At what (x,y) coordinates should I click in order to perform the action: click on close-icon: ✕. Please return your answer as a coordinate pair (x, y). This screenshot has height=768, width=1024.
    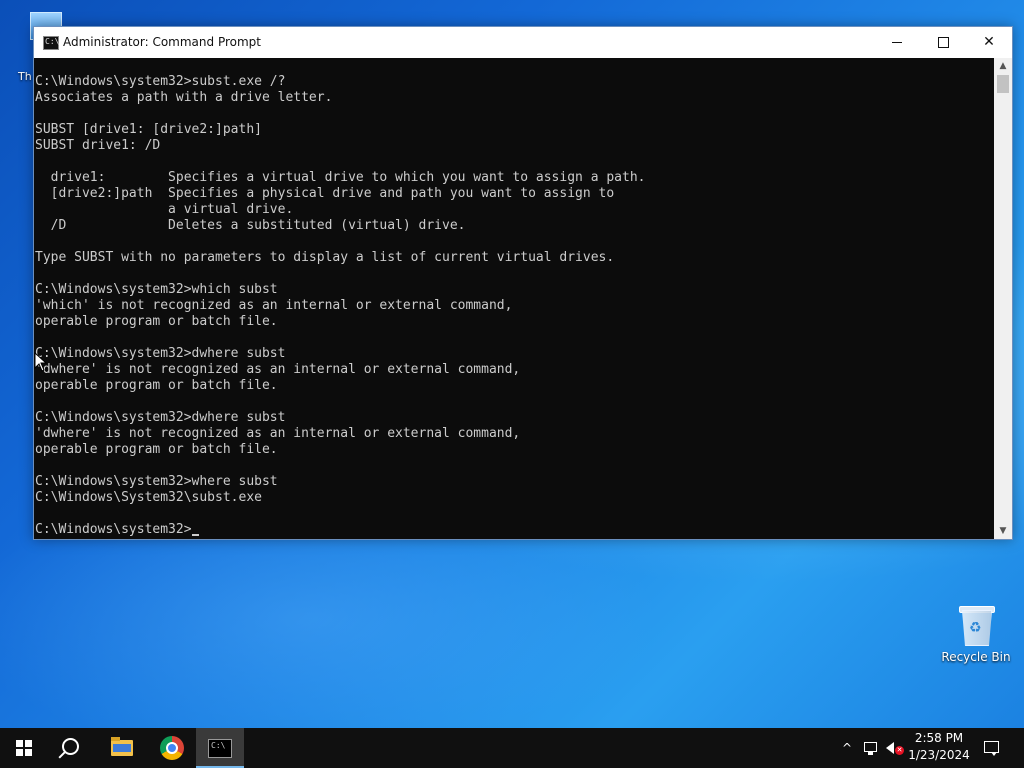
    Looking at the image, I should click on (989, 42).